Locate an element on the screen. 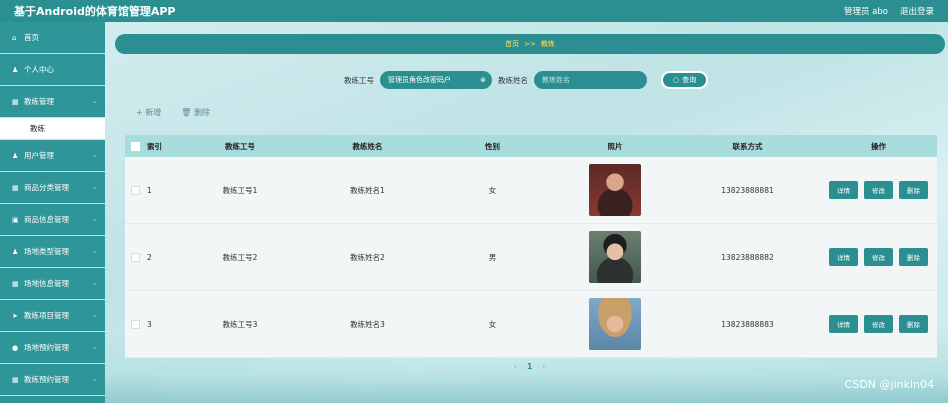  sidebar-item-coach-project: ➤ 教练项目管理 ⌄ is located at coordinates (52, 316).